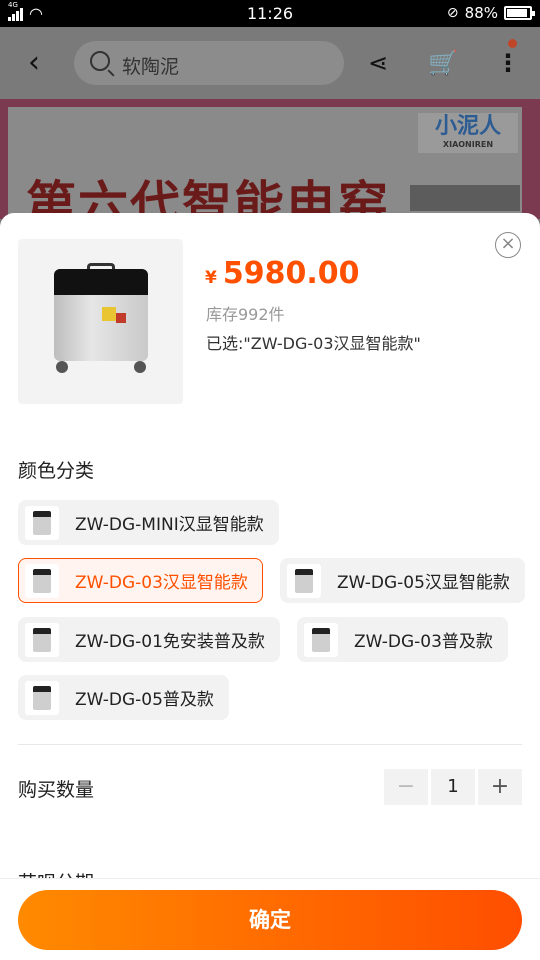 The width and height of the screenshot is (540, 960). I want to click on price: ¥5980.00, so click(282, 273).